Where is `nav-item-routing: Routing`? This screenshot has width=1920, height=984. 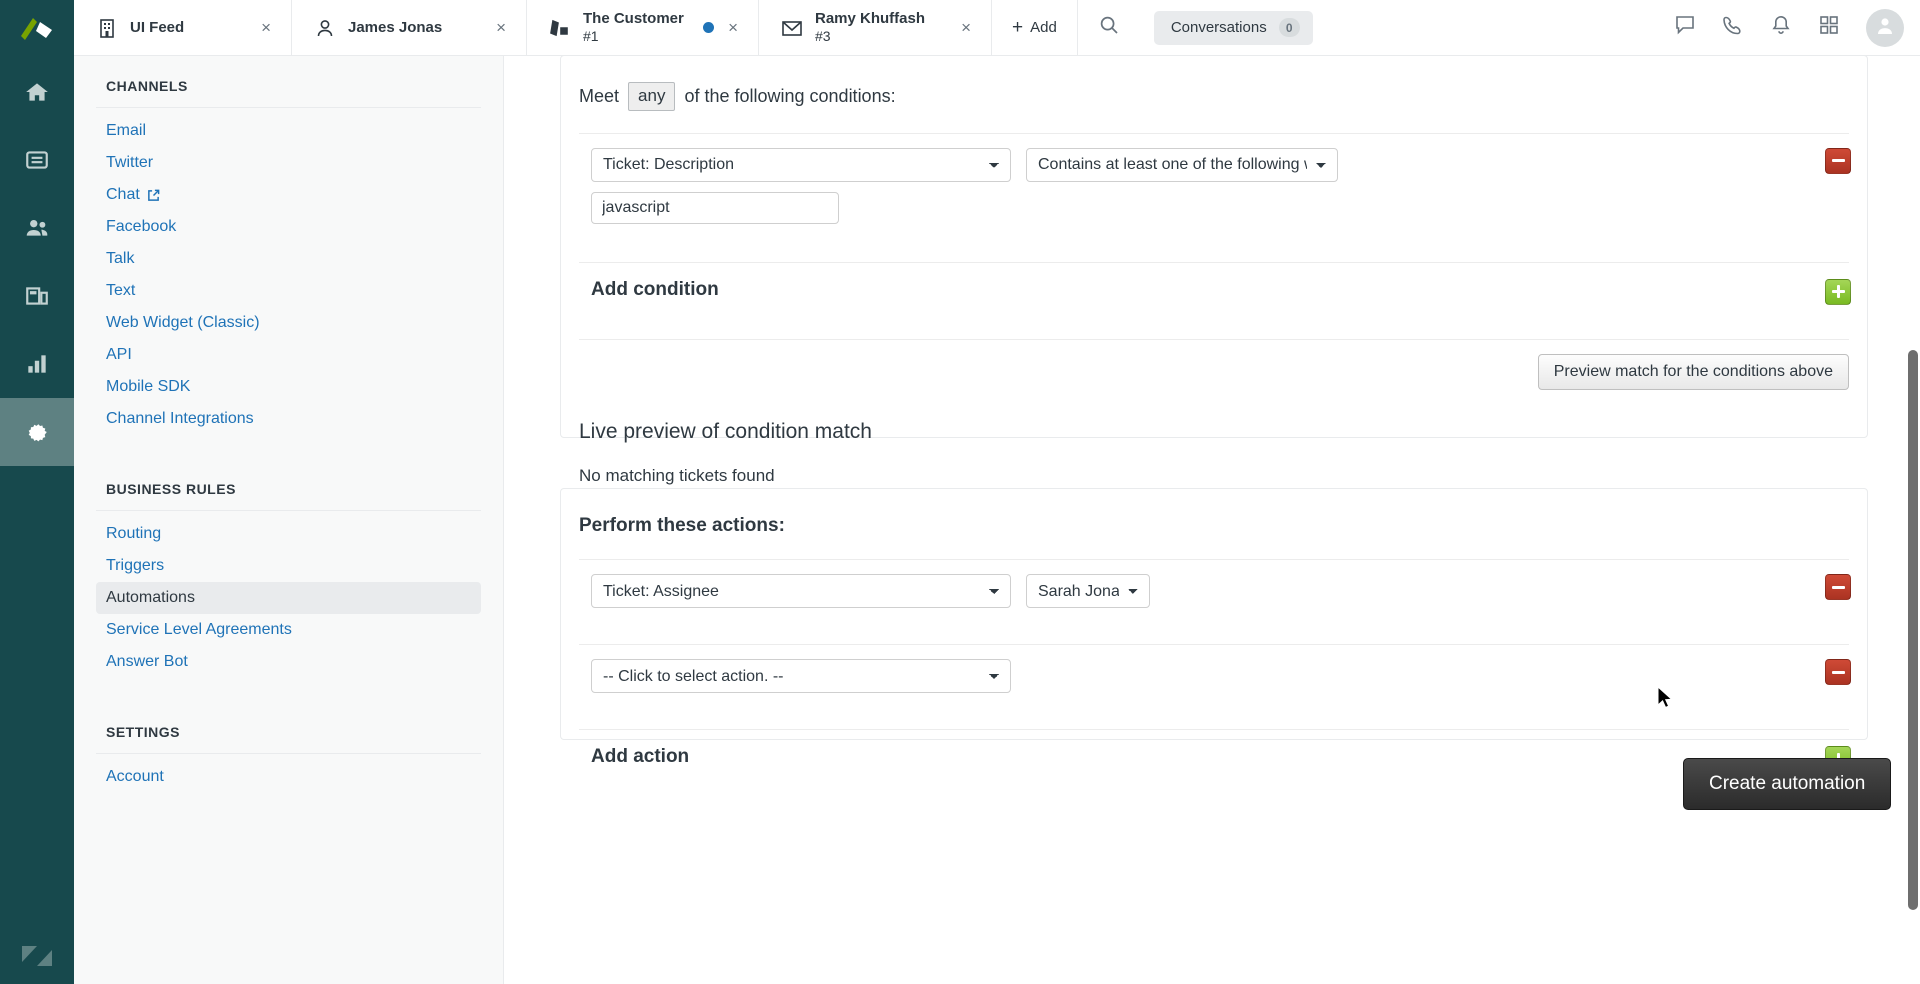 nav-item-routing: Routing is located at coordinates (288, 534).